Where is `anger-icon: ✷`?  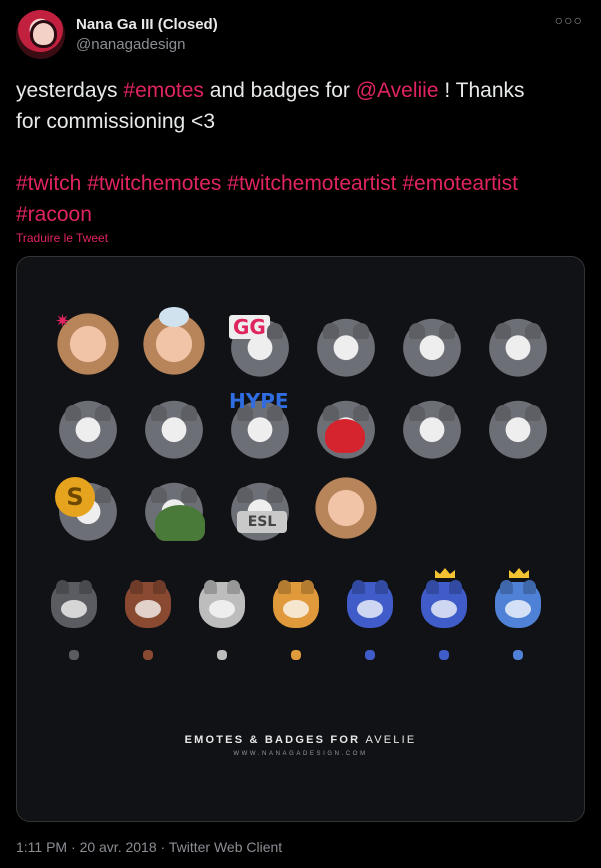 anger-icon: ✷ is located at coordinates (63, 321).